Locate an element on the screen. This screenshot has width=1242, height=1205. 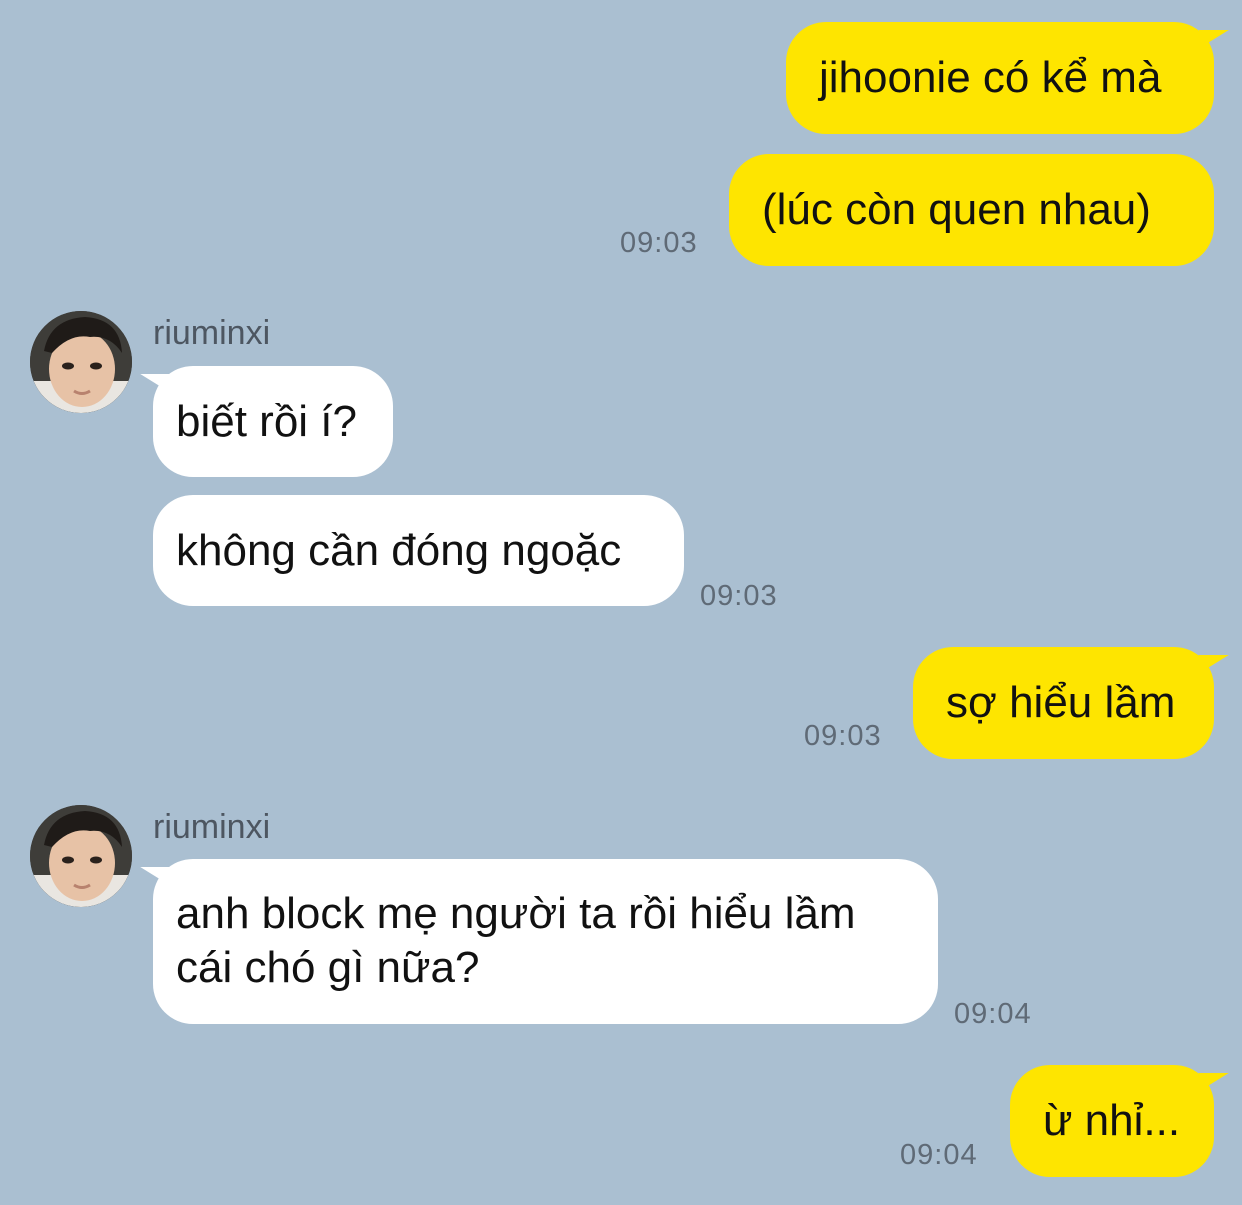
their-message-bubble: biết rồi í? is located at coordinates (266, 421).